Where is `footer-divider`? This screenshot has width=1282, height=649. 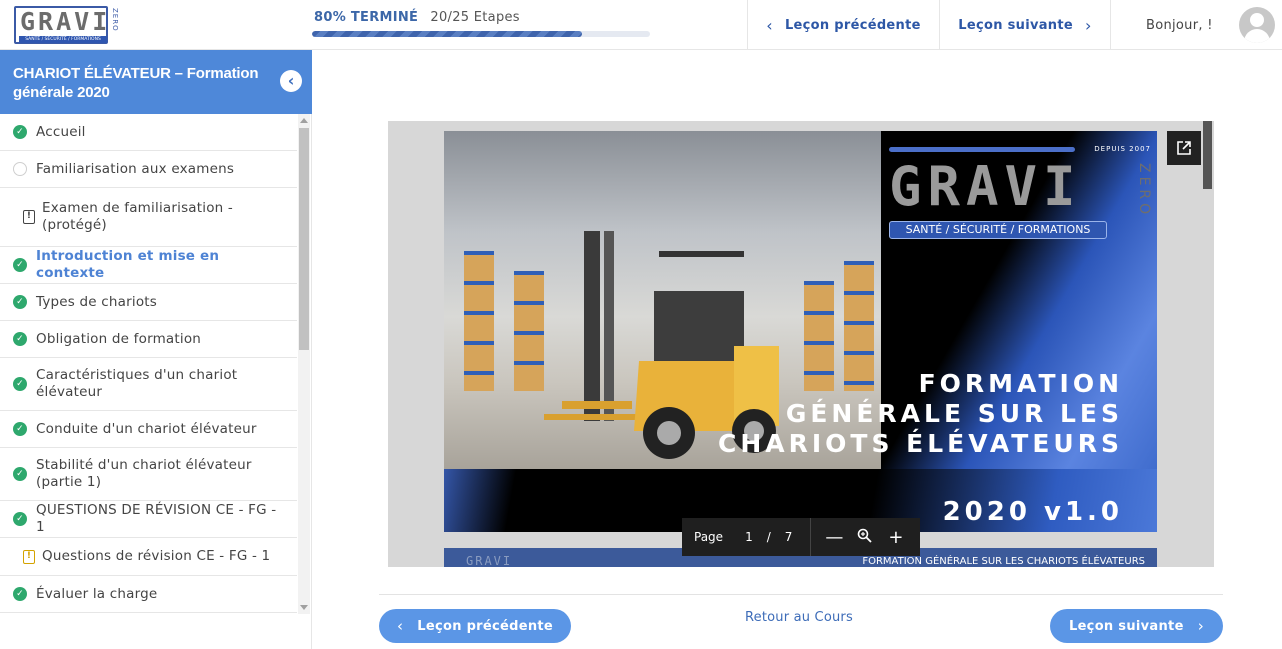 footer-divider is located at coordinates (801, 594).